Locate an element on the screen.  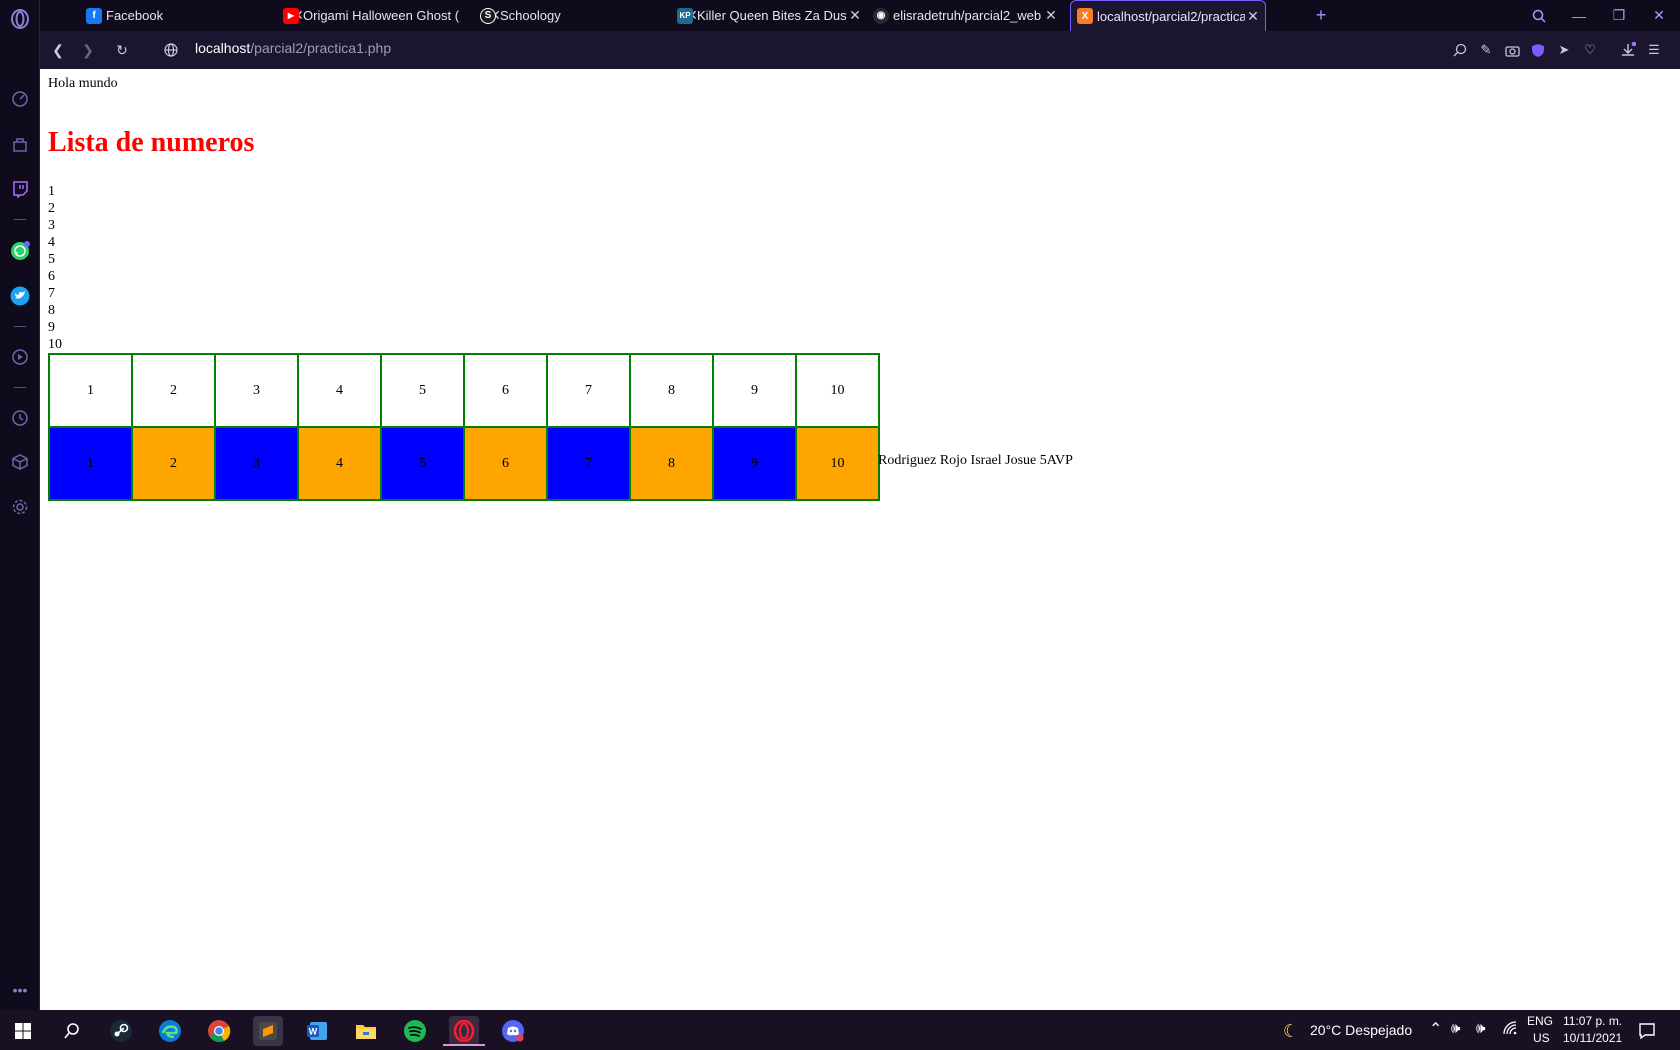
url-host: localhost is located at coordinates (223, 48).